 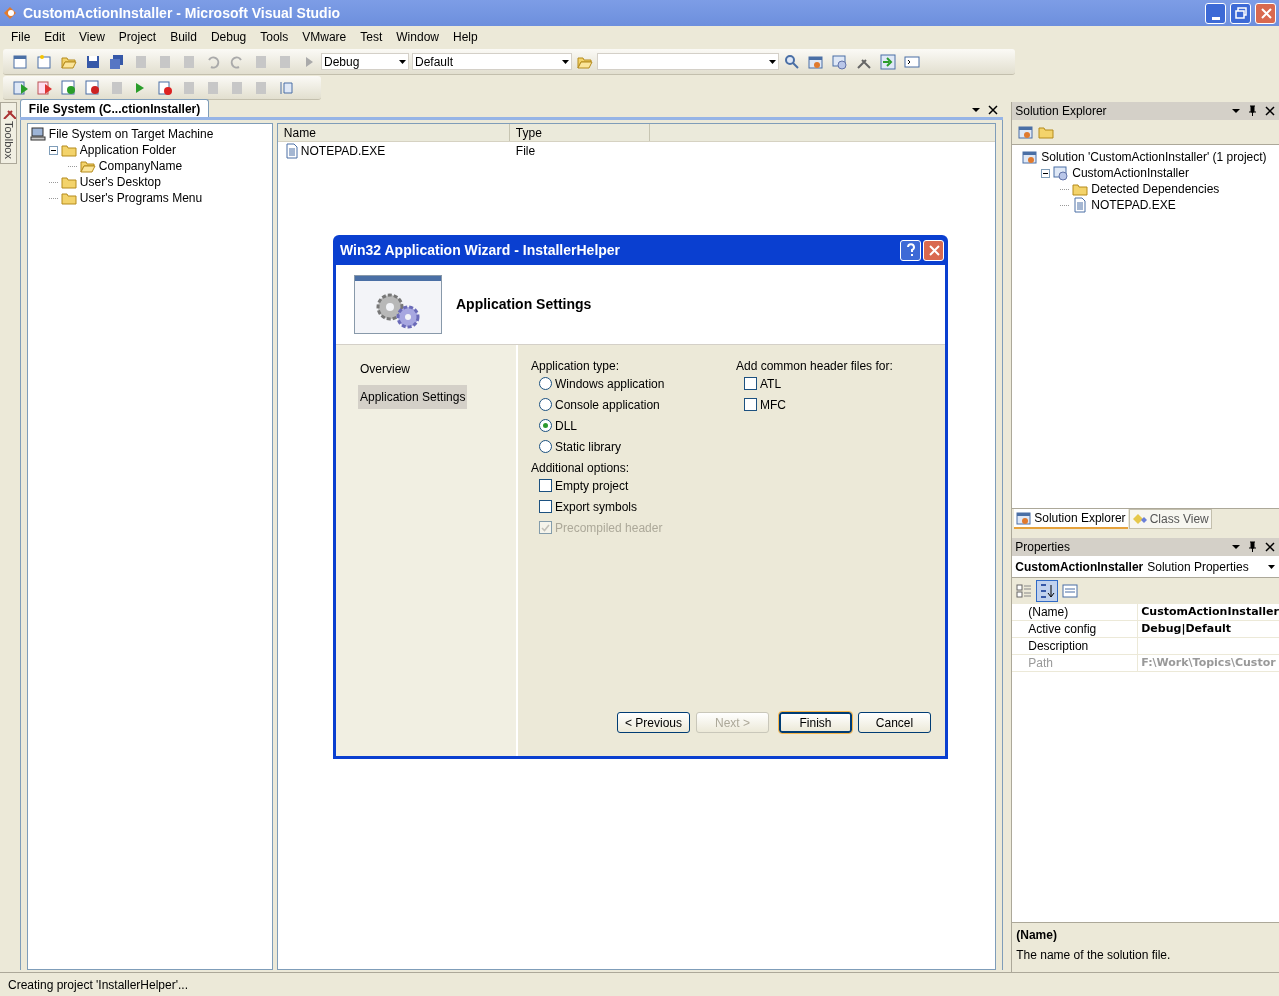 I want to click on combo-value: Debug, so click(x=342, y=62).